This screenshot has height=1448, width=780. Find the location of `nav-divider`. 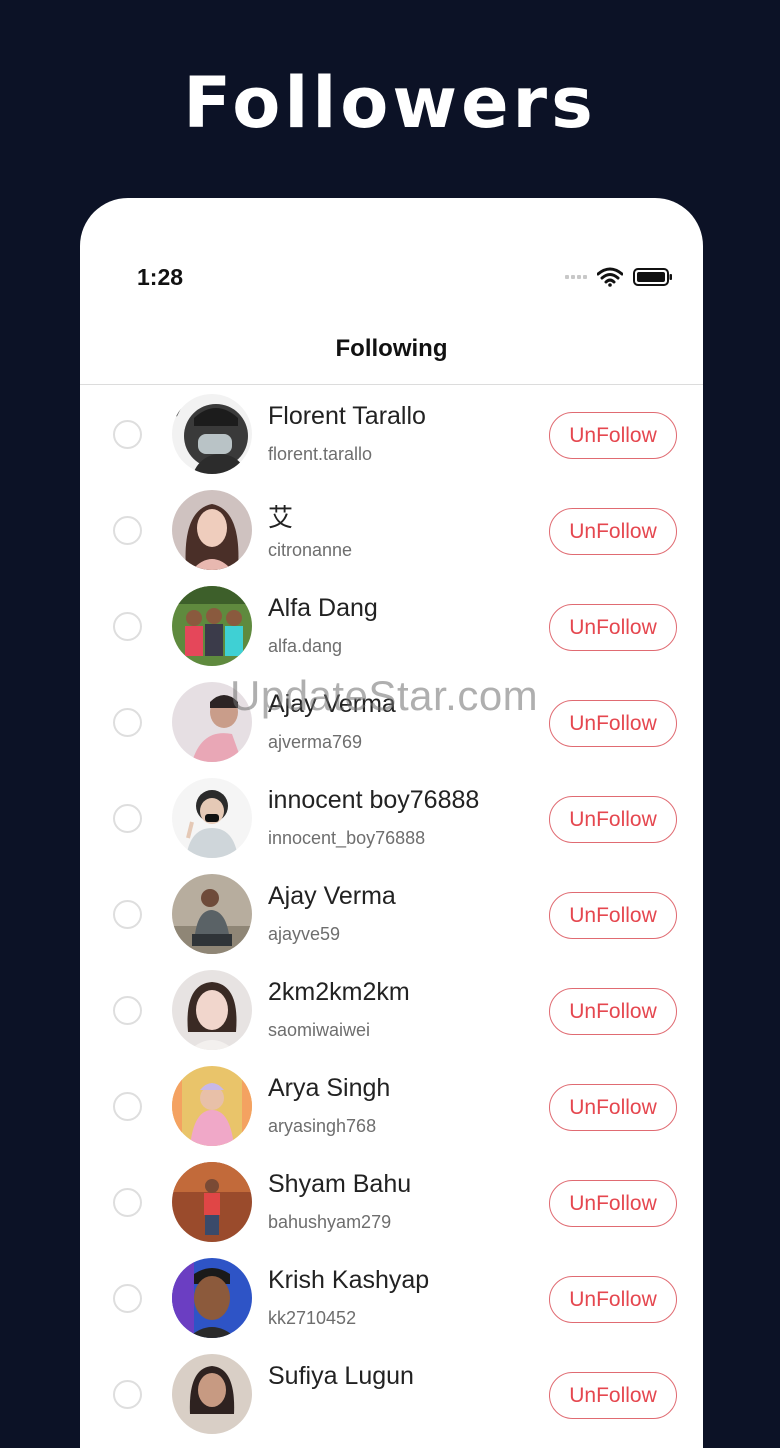

nav-divider is located at coordinates (391, 384).